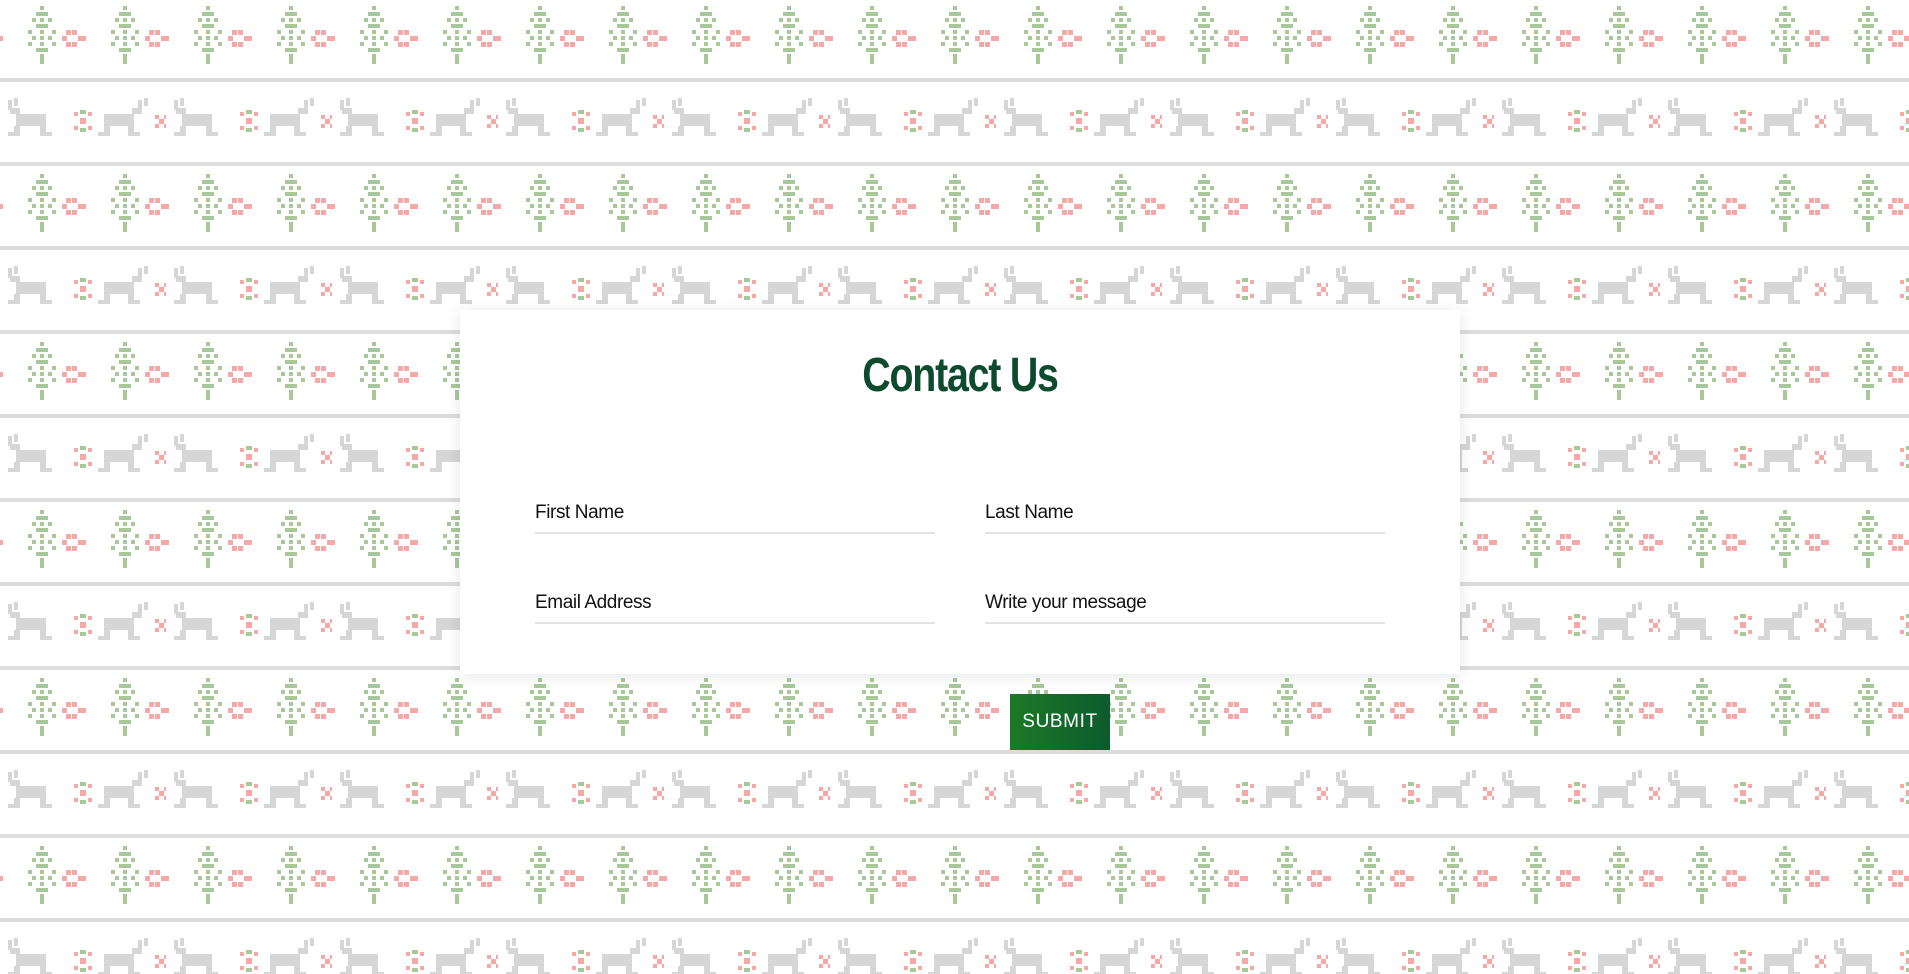 The height and width of the screenshot is (974, 1909). Describe the element at coordinates (1185, 603) in the screenshot. I see `message-input` at that location.